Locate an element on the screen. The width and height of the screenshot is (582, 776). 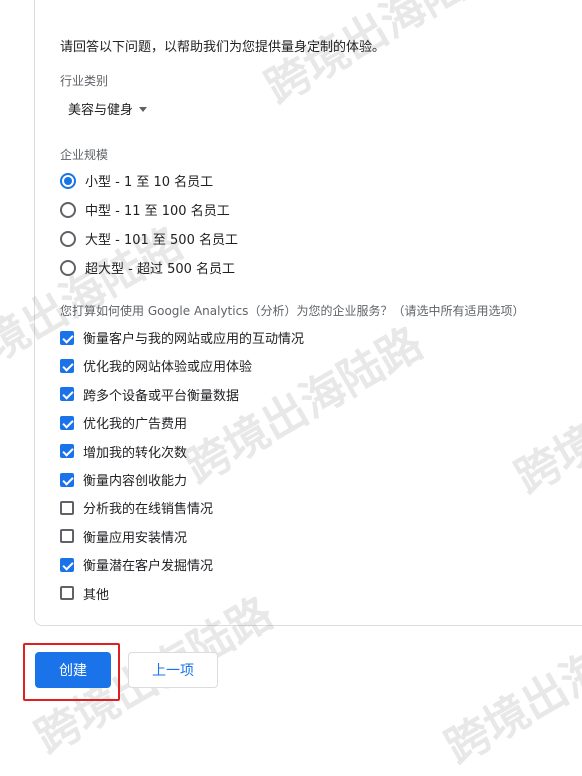
usage-option-label: 增加我的转化次数 is located at coordinates (135, 453).